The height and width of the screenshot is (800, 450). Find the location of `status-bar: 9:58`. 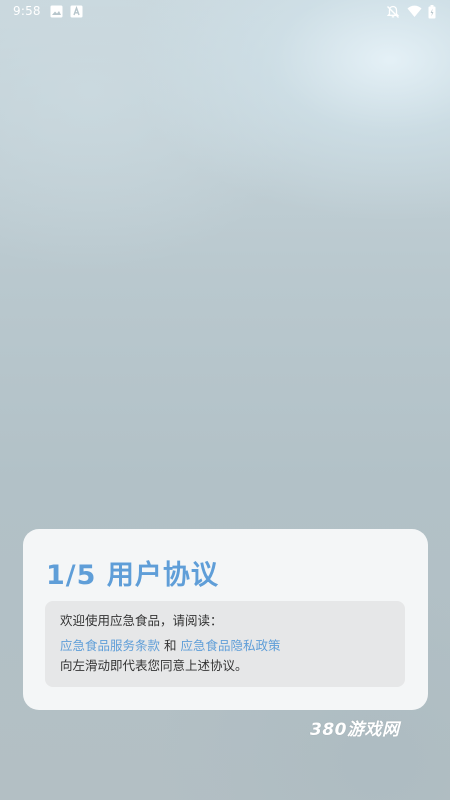

status-bar: 9:58 is located at coordinates (225, 12).